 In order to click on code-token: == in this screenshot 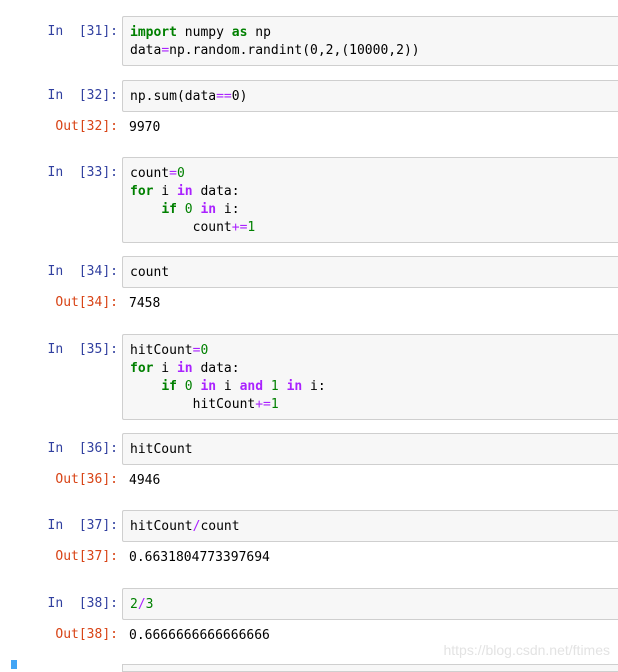, I will do `click(224, 96)`.